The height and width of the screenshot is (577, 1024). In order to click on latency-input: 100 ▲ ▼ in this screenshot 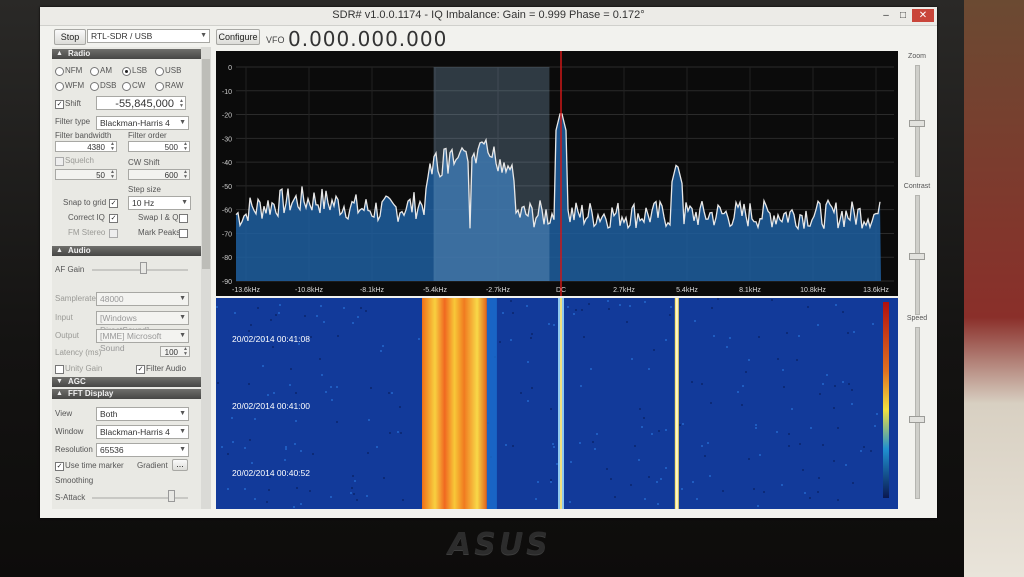, I will do `click(175, 351)`.